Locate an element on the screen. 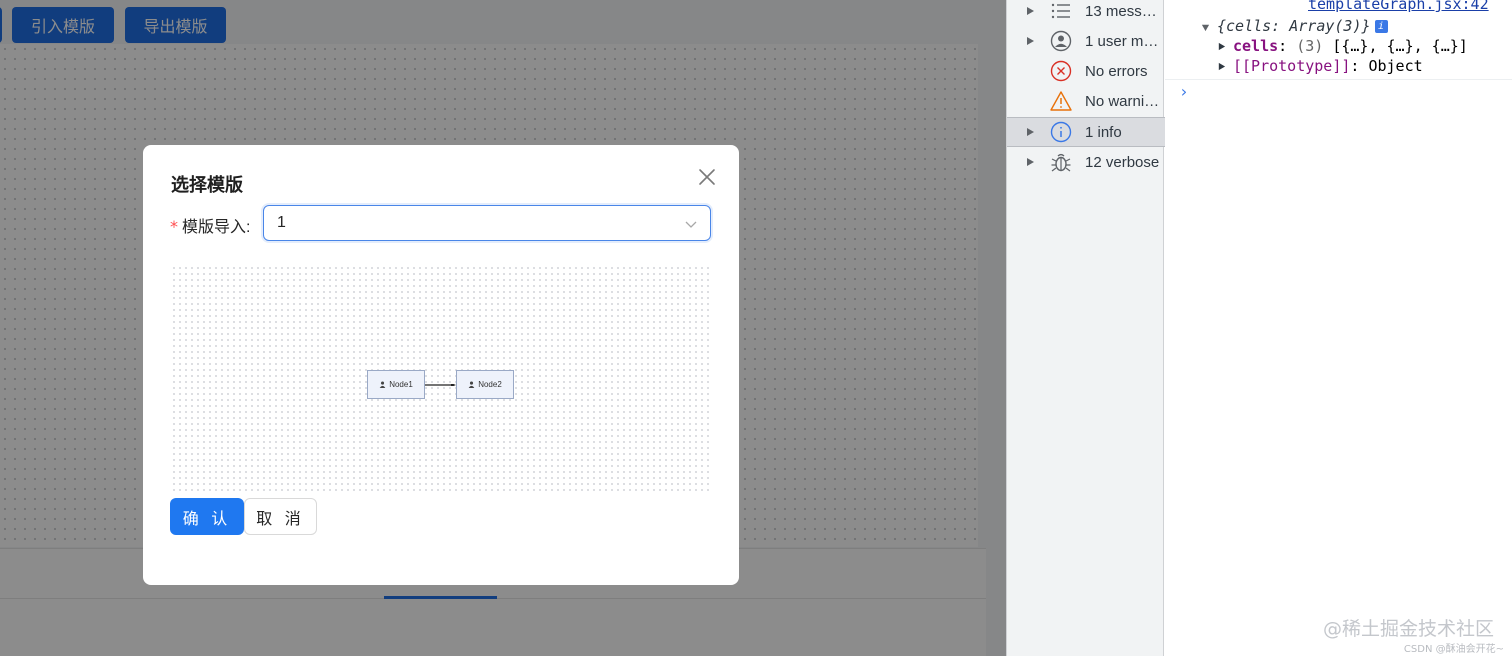 The width and height of the screenshot is (1512, 656). prototype-property: [[Prototype]]: Object is located at coordinates (1328, 66).